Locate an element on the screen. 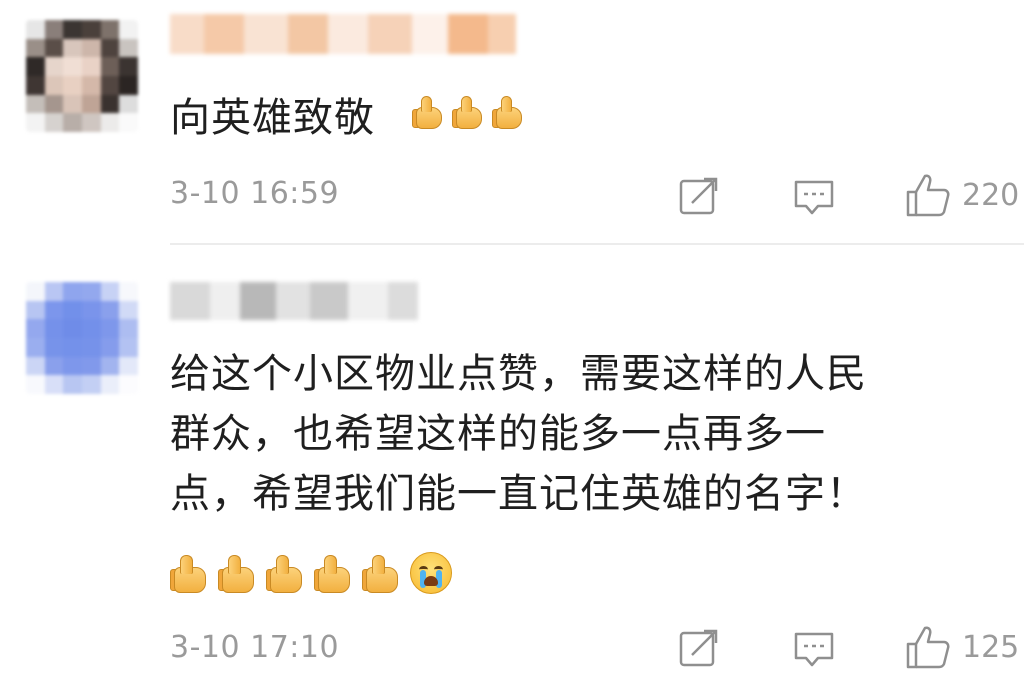  comment-text: 向英雄致敬 is located at coordinates (272, 118).